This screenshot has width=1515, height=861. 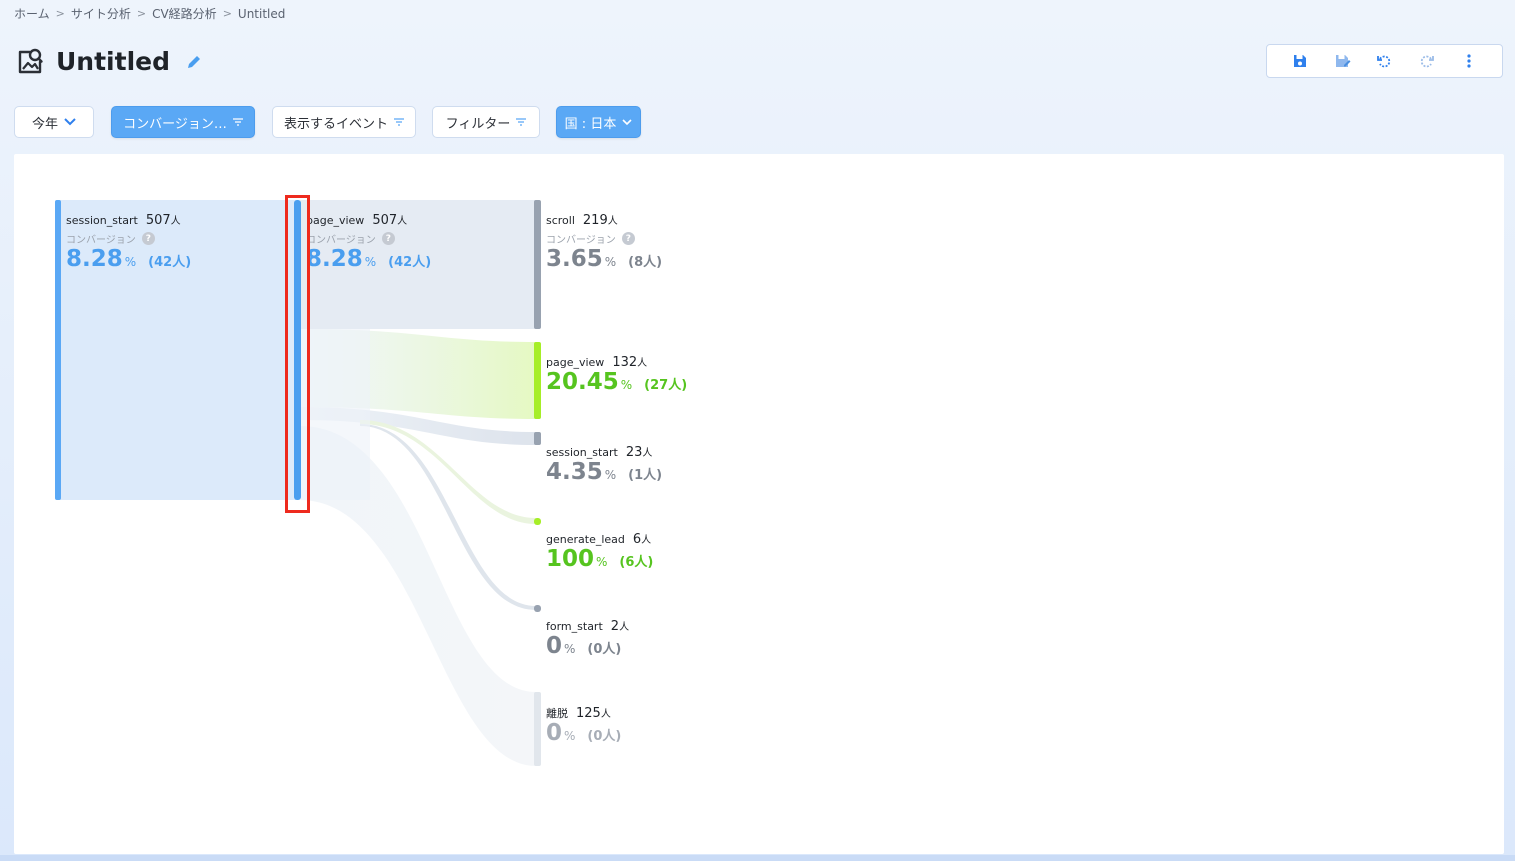 I want to click on node-bar-session-start, so click(x=58, y=350).